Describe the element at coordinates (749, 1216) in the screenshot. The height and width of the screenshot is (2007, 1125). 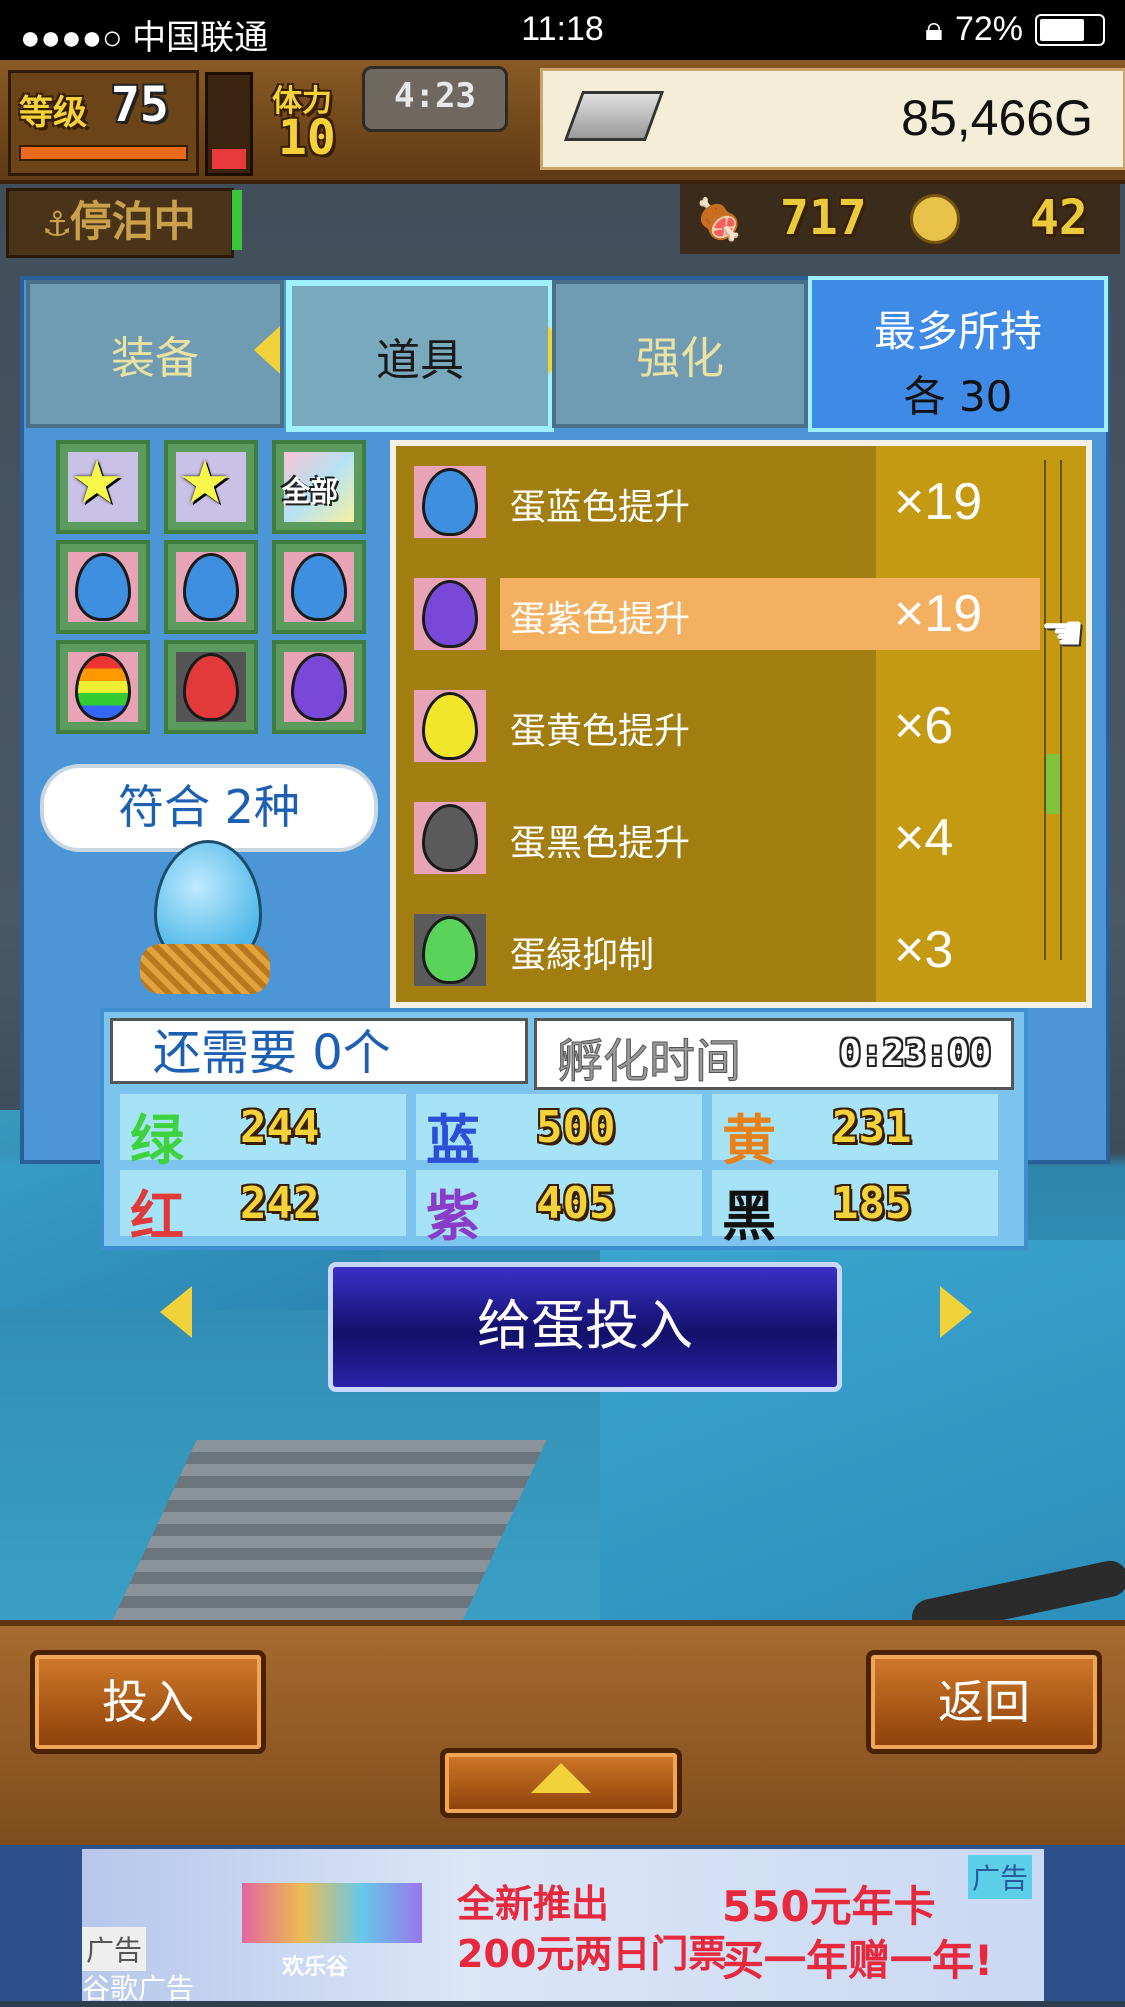
I see `stat-key: 黑` at that location.